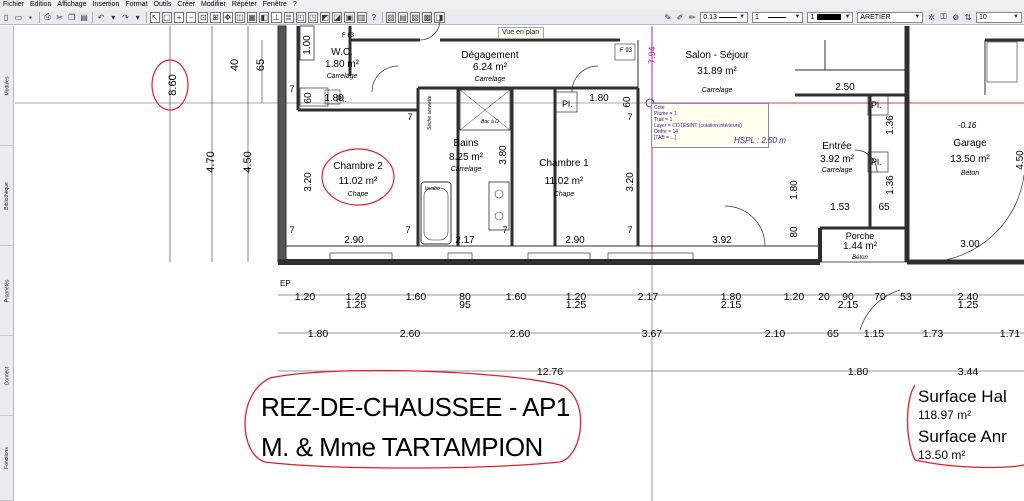  I want to click on room-wc-area: 1.80 m², so click(342, 64).